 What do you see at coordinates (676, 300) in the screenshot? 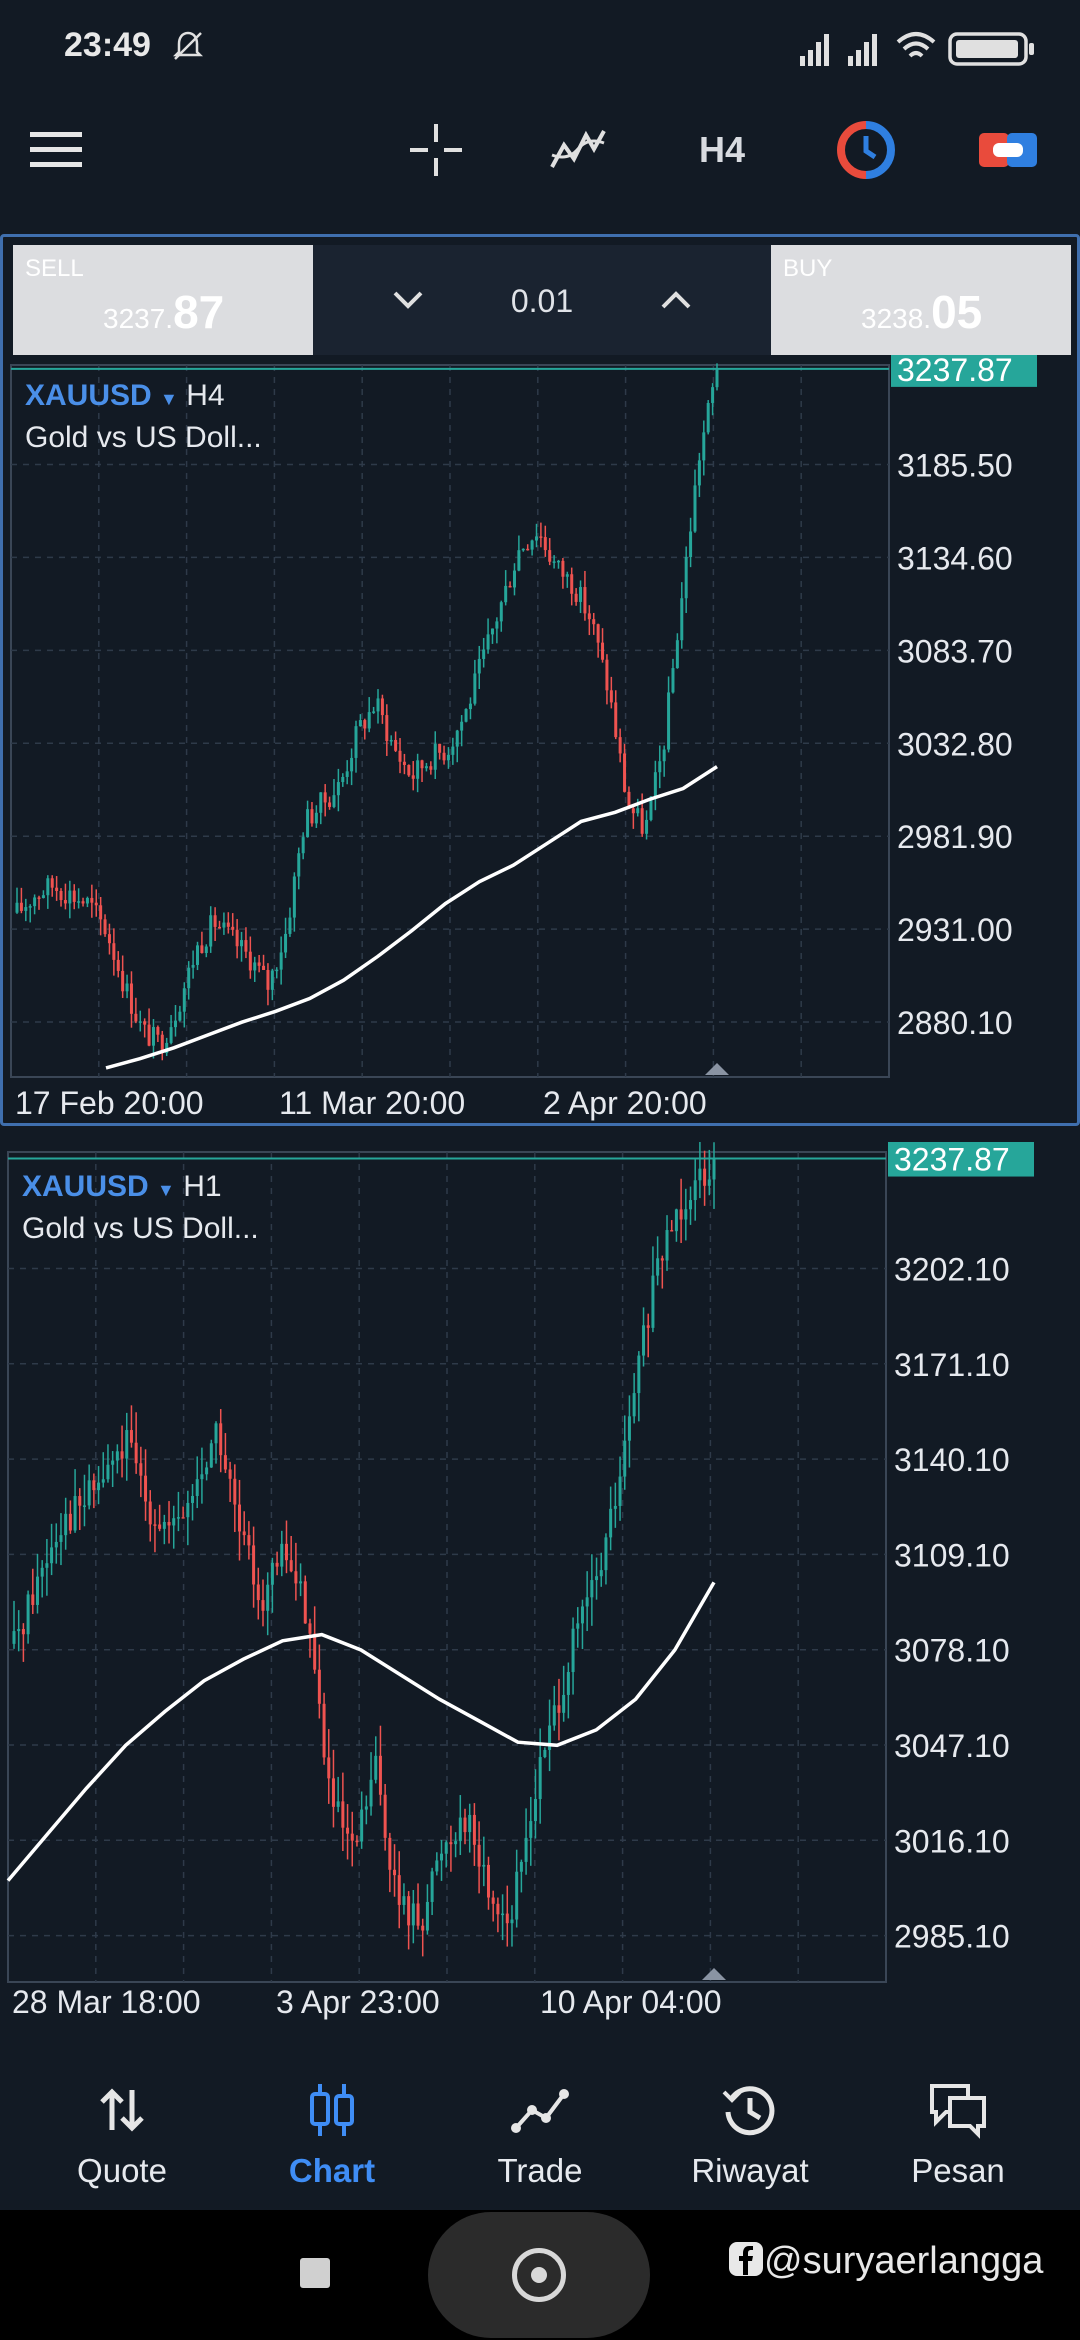
I see `lot-increase-button` at bounding box center [676, 300].